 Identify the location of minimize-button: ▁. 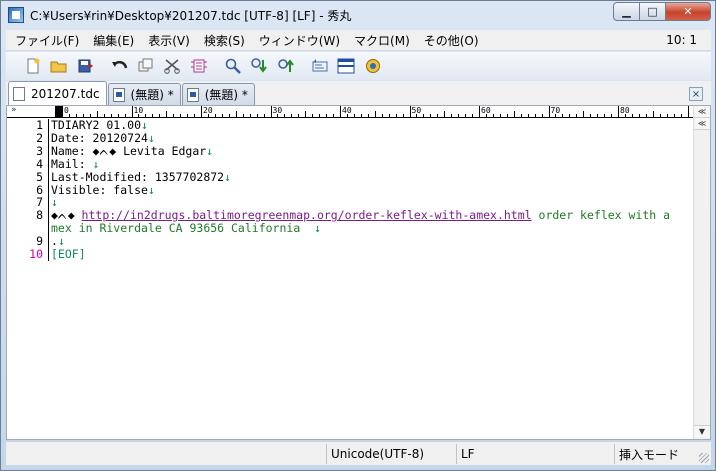
(626, 11).